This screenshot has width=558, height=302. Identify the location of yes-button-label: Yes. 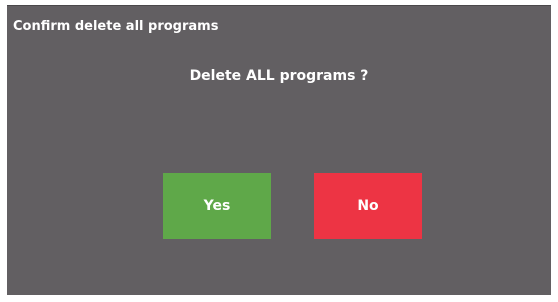
(217, 206).